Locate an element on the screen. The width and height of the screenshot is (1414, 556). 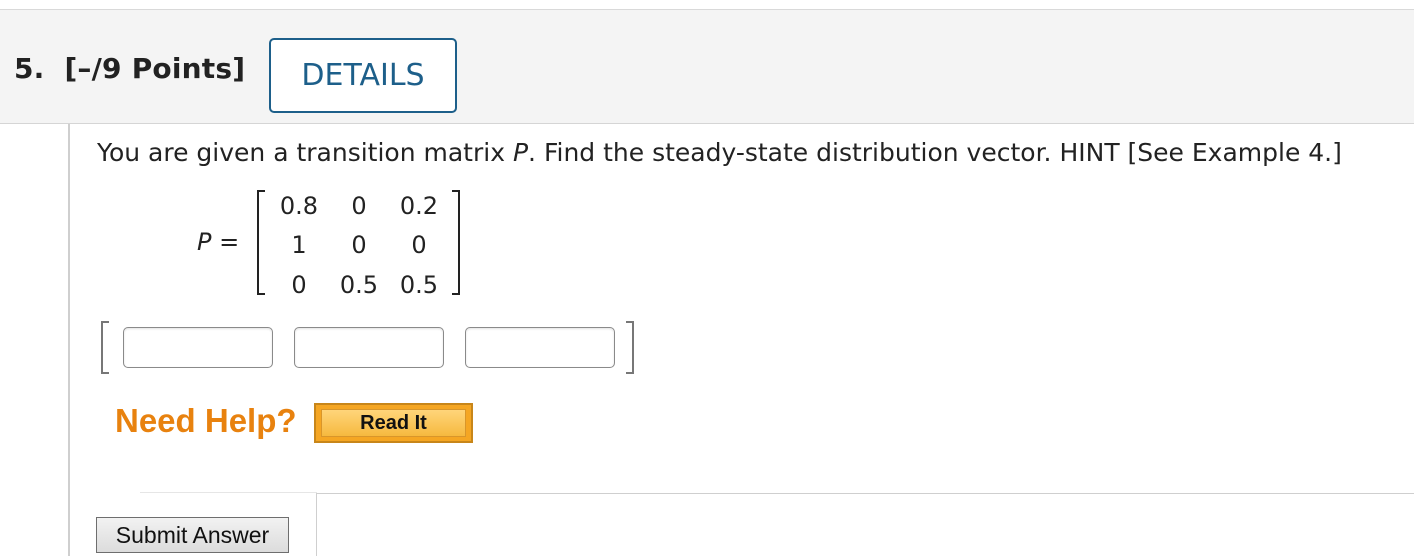
work-area-panel is located at coordinates (865, 524).